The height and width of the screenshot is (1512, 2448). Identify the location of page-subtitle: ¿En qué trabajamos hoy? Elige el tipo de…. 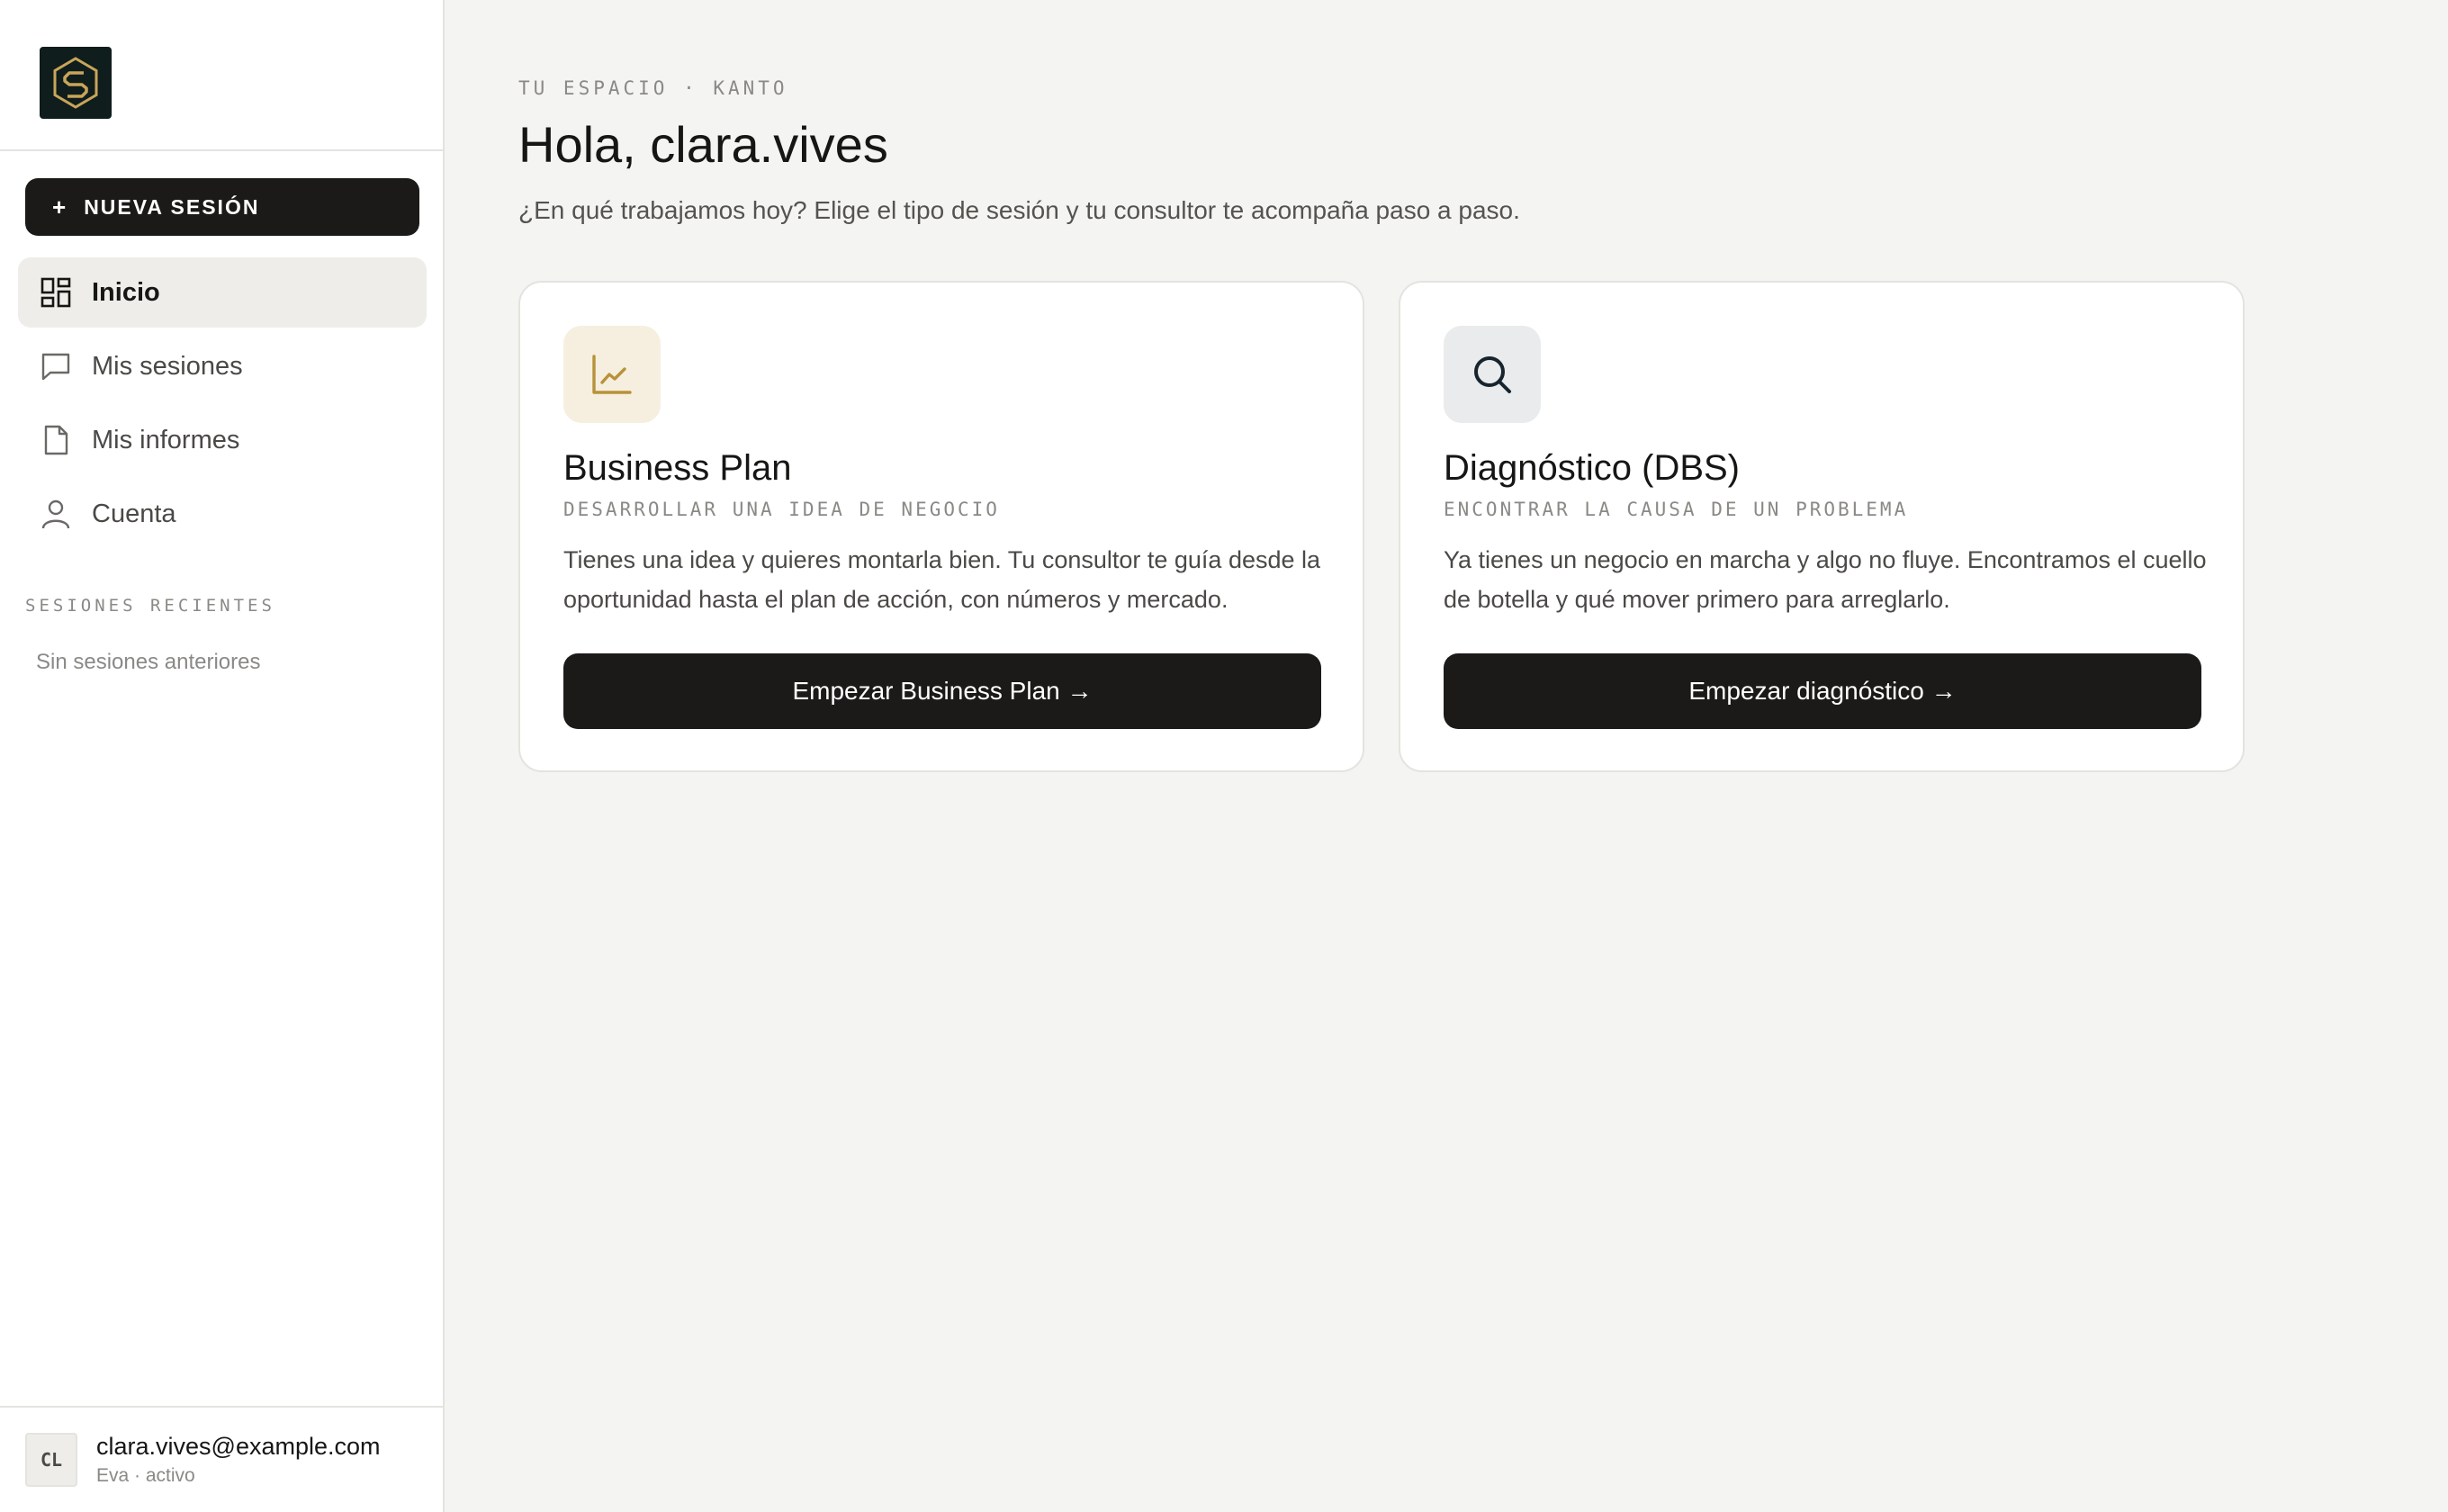
(1019, 210).